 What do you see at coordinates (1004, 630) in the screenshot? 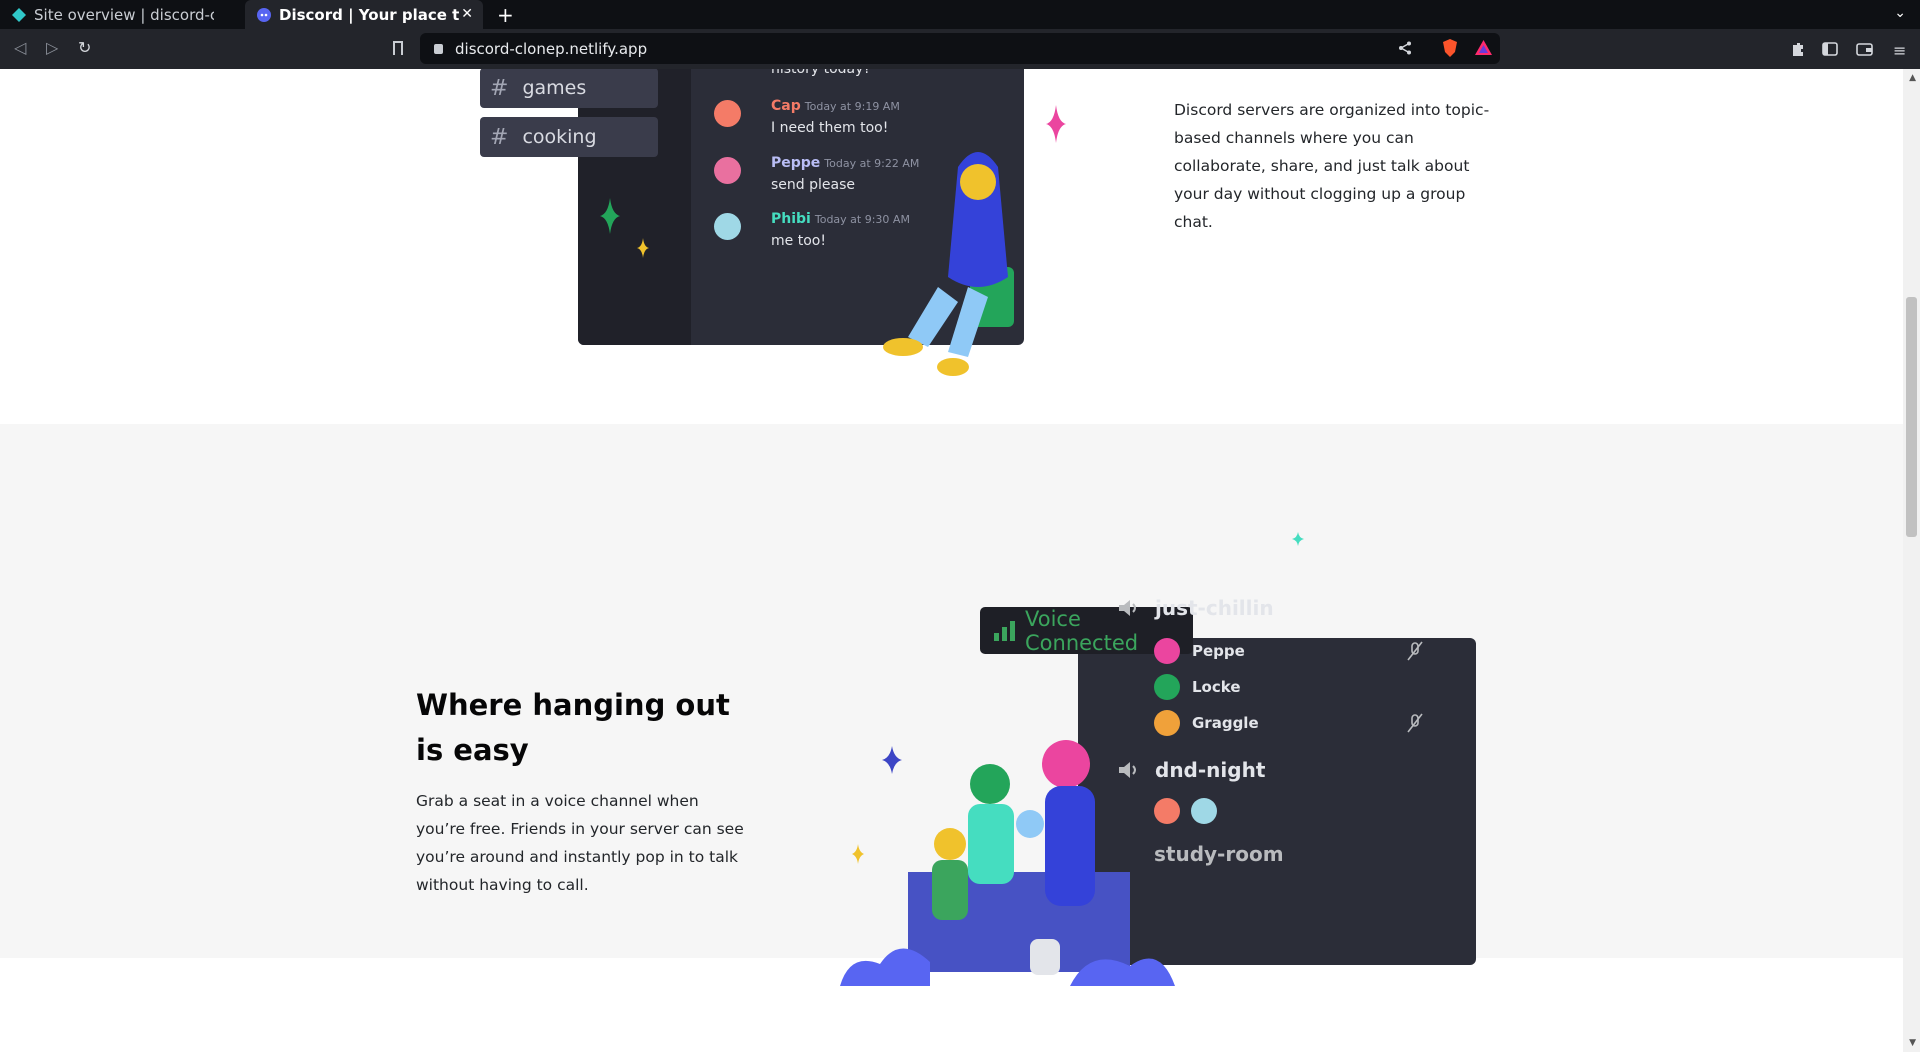
I see `signal-icon` at bounding box center [1004, 630].